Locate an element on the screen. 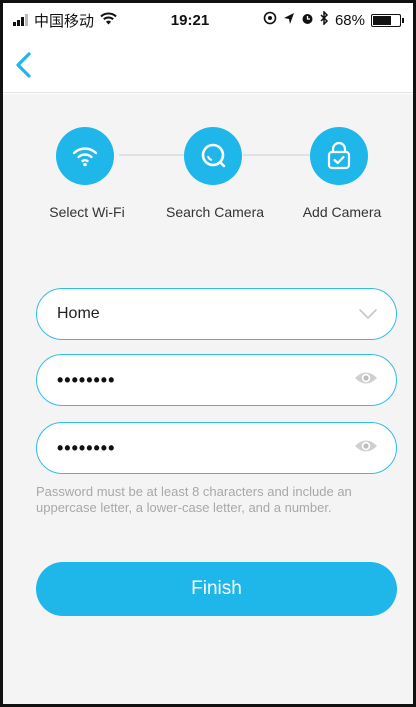 This screenshot has height=707, width=416. step-label-add-camera: Add Camera is located at coordinates (342, 212).